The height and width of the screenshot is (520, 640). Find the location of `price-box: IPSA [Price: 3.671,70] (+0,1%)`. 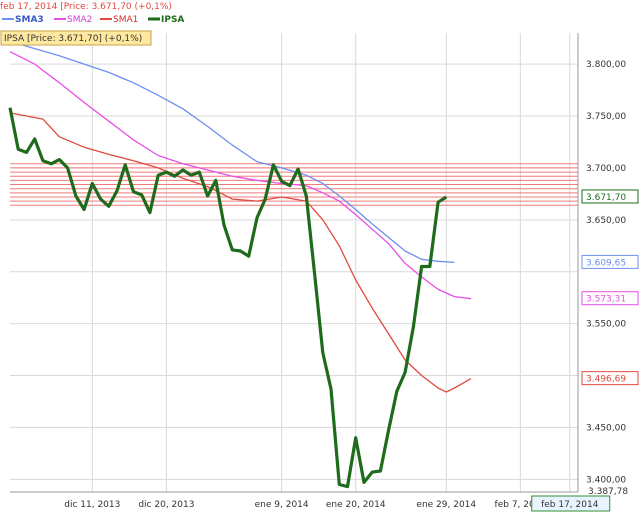

price-box: IPSA [Price: 3.671,70] (+0,1%) is located at coordinates (76, 38).